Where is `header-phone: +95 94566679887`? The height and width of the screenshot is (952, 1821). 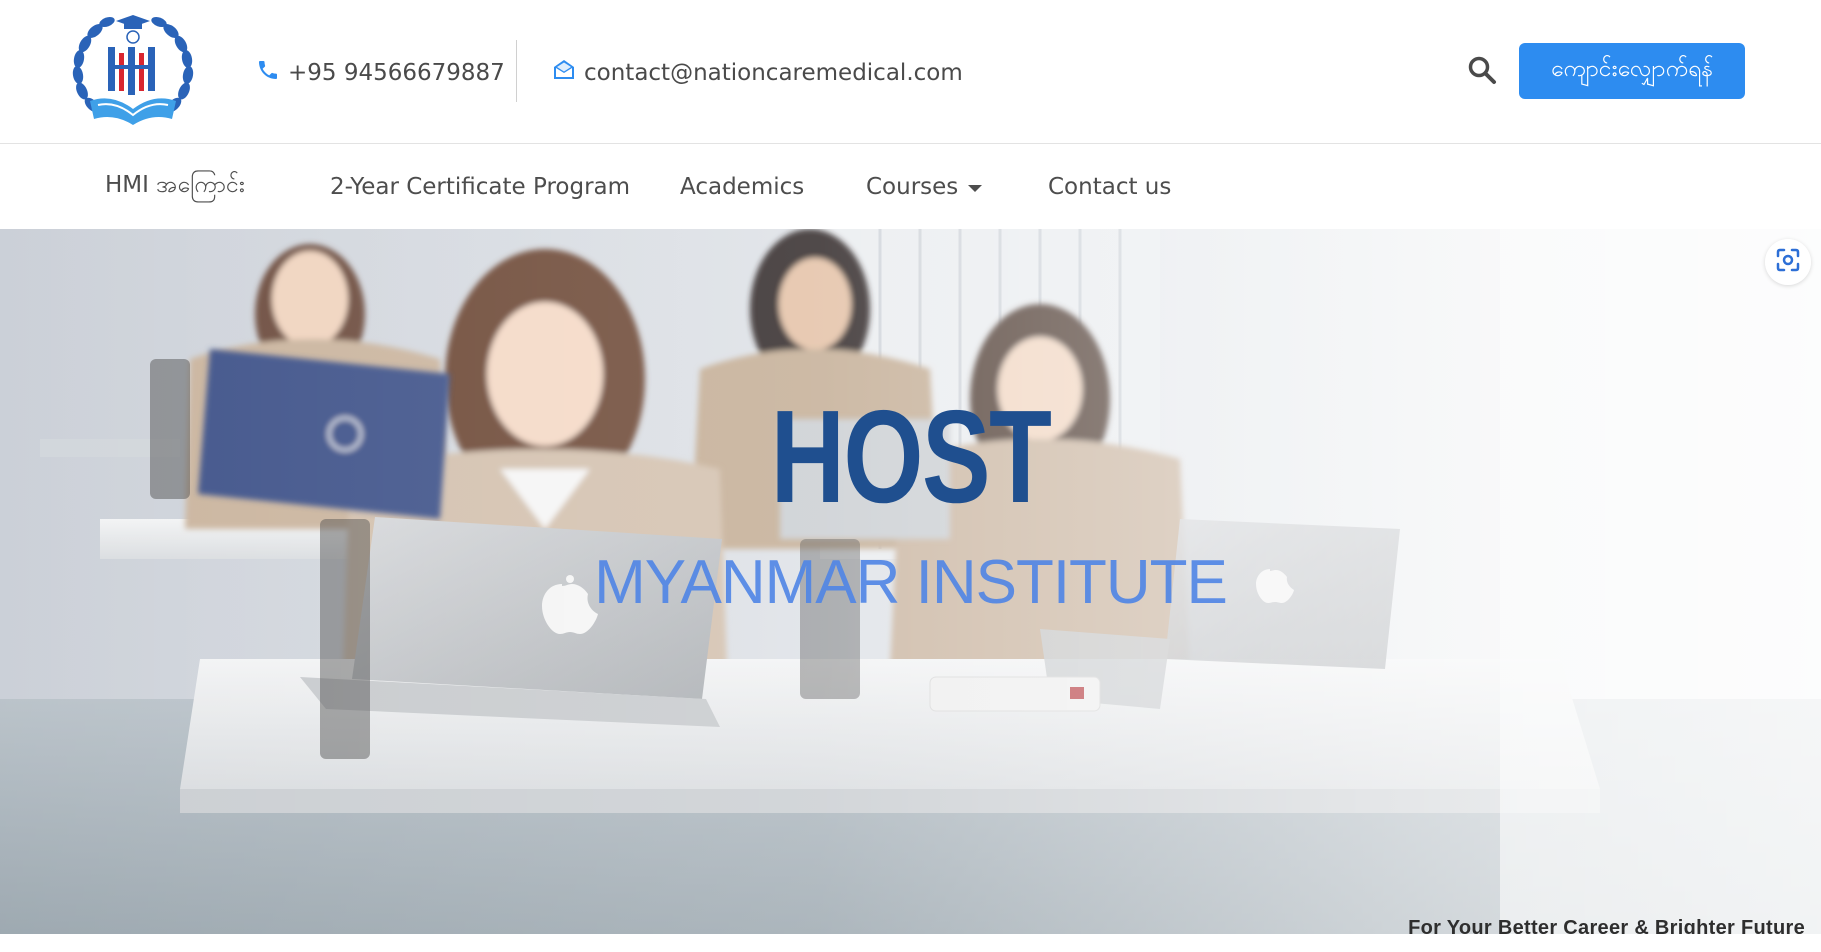 header-phone: +95 94566679887 is located at coordinates (380, 73).